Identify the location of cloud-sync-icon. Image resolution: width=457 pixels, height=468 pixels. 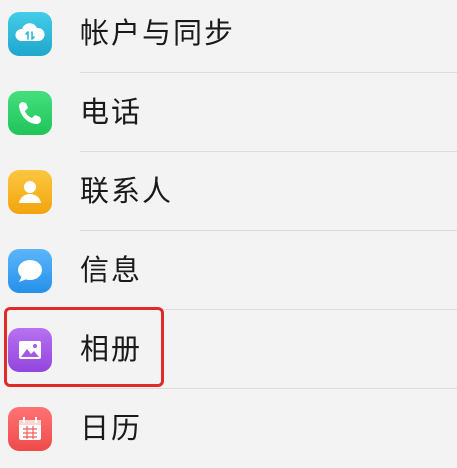
(30, 34).